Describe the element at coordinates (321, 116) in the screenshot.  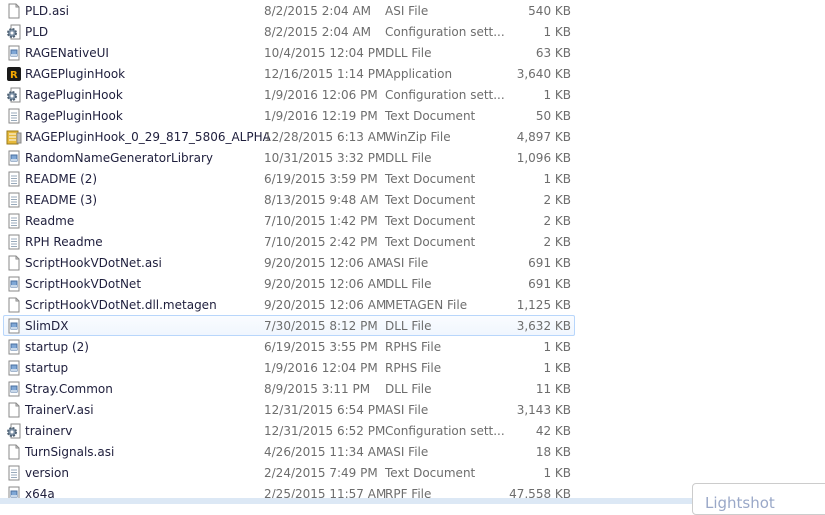
I see `file-date: 1/9/2016 12:19 PM` at that location.